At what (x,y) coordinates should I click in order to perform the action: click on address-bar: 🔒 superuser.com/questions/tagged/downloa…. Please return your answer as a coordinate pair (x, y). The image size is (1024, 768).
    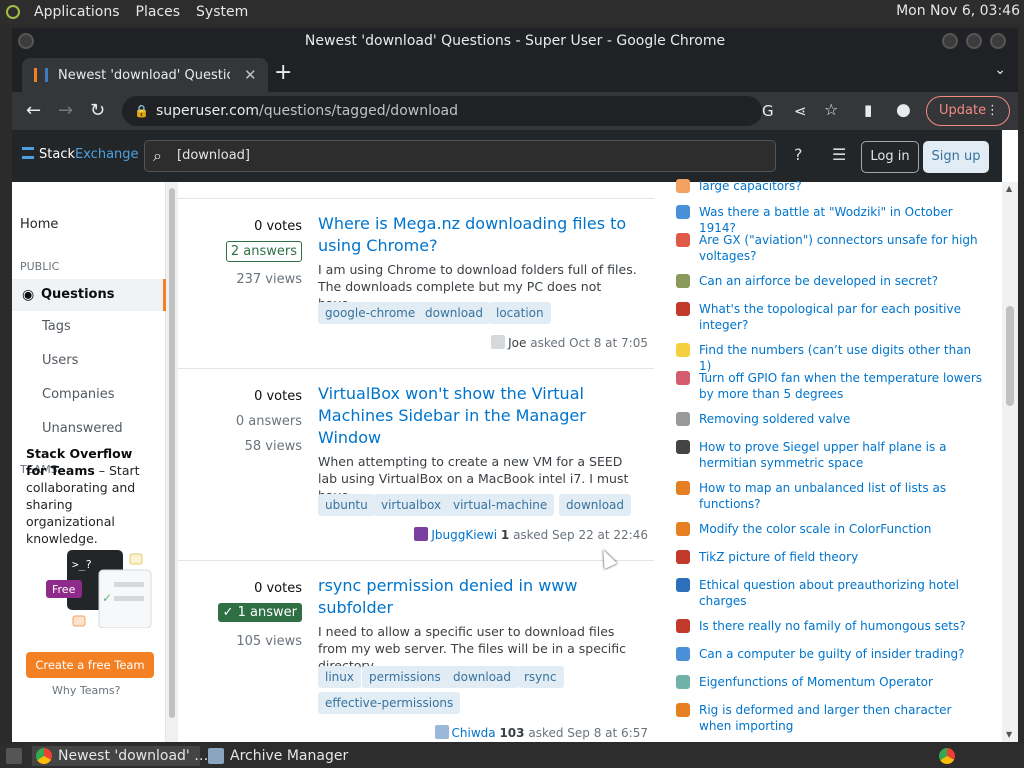
    Looking at the image, I should click on (442, 111).